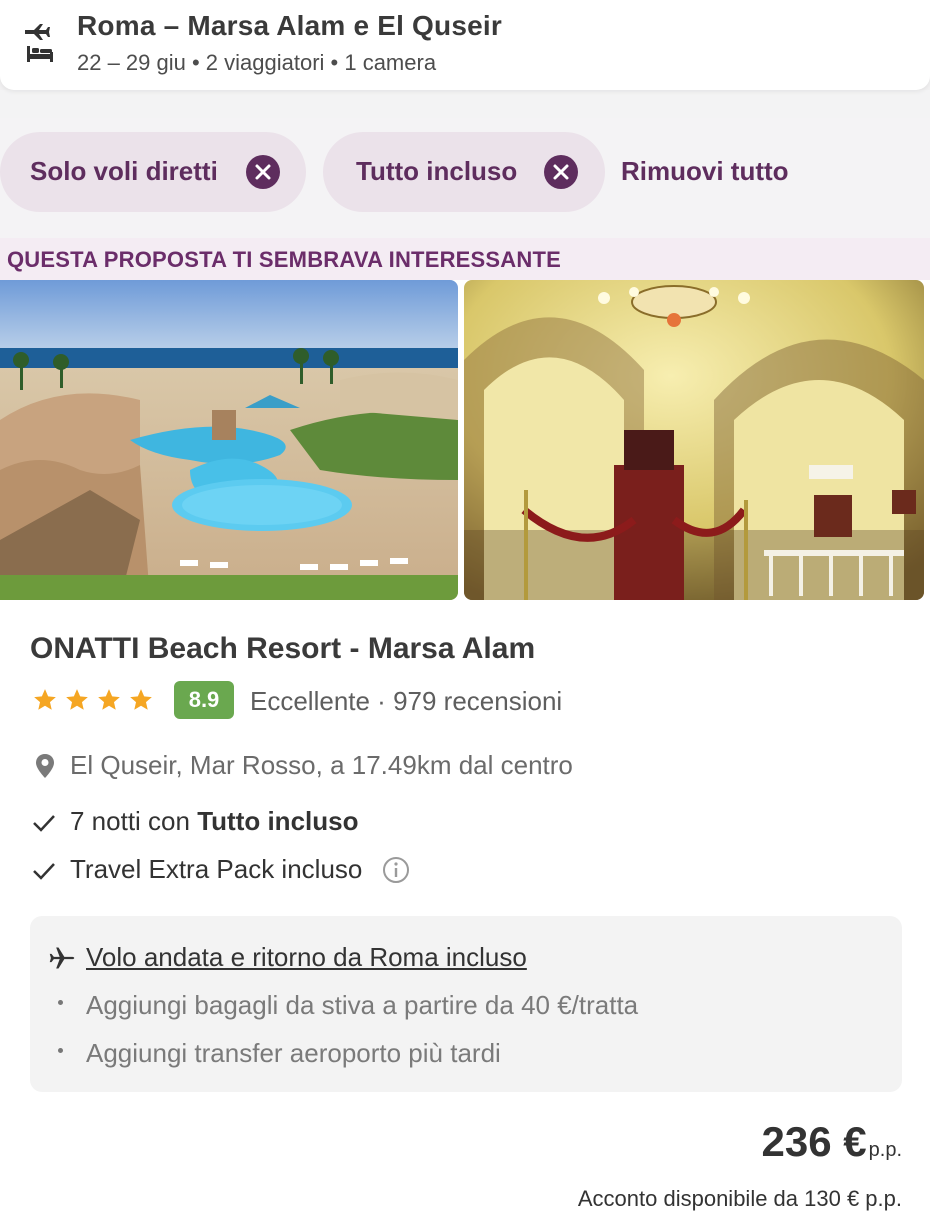 This screenshot has height=1222, width=930. I want to click on recommendation-banner: QUESTA PROPOSTA TI SEMBRAVA INTERESSANTE, so click(465, 259).